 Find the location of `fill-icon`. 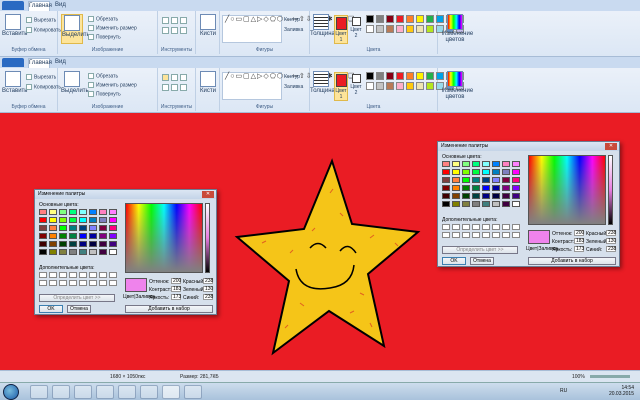

fill-icon is located at coordinates (174, 20).